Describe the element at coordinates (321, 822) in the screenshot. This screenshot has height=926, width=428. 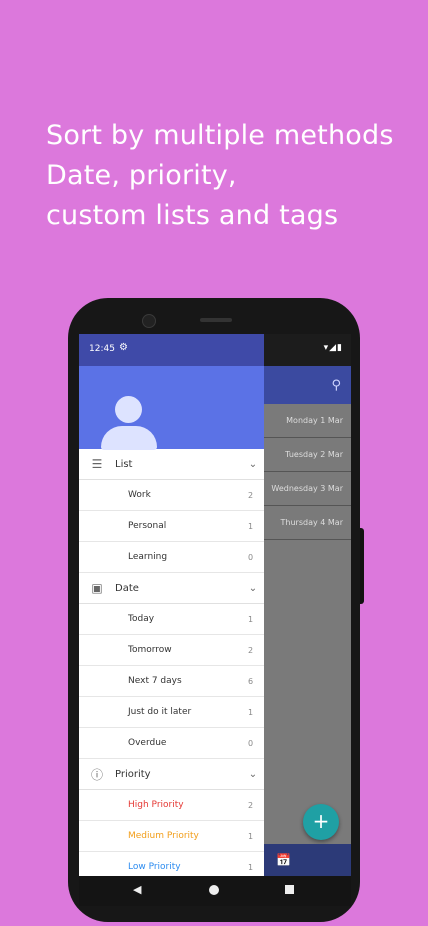
I see `add-task-button: +` at that location.